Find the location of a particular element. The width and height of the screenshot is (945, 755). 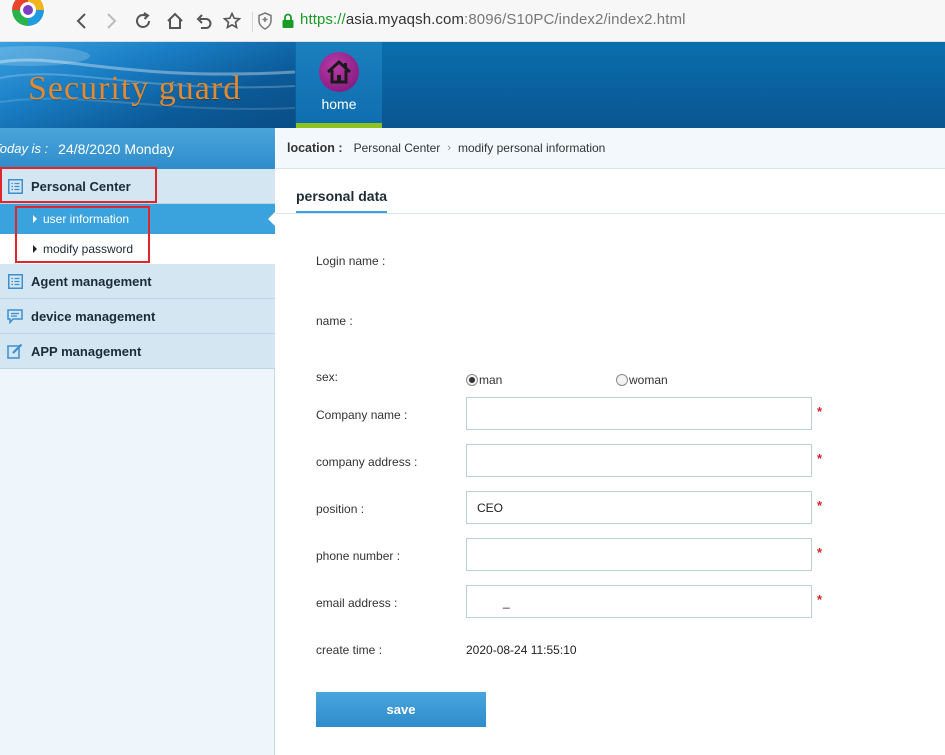

radio-label: man is located at coordinates (491, 380).